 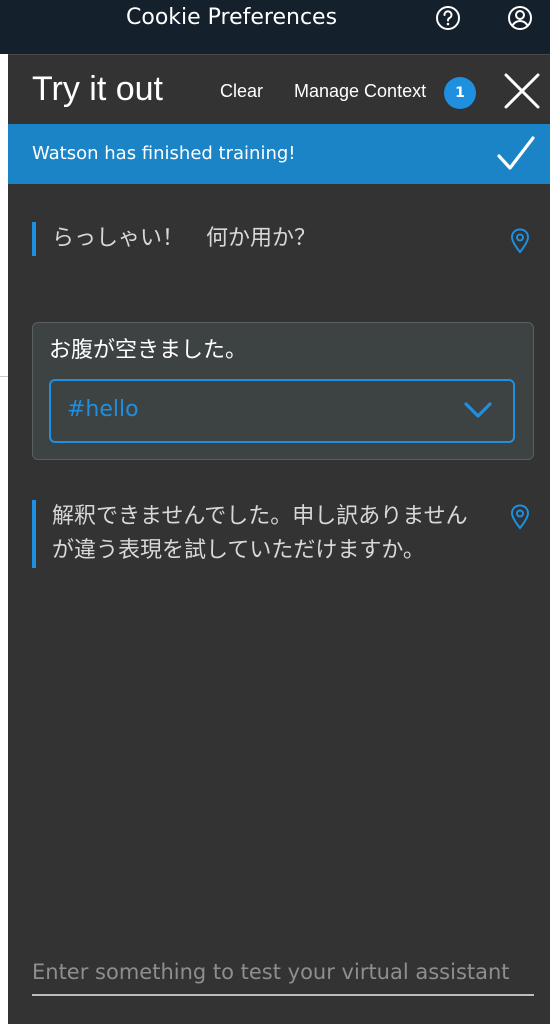 I want to click on top-bar: Cookie Preferences, so click(x=275, y=27).